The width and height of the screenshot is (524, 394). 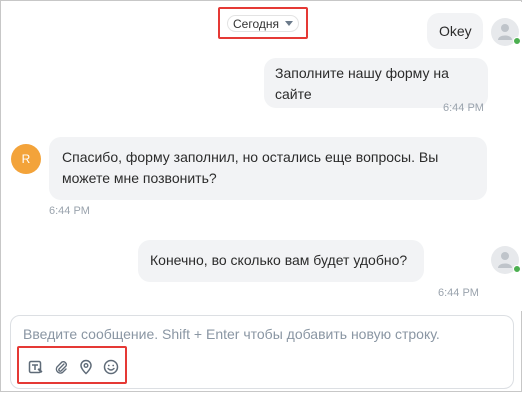 I want to click on date-selector: Сегодня, so click(x=263, y=23).